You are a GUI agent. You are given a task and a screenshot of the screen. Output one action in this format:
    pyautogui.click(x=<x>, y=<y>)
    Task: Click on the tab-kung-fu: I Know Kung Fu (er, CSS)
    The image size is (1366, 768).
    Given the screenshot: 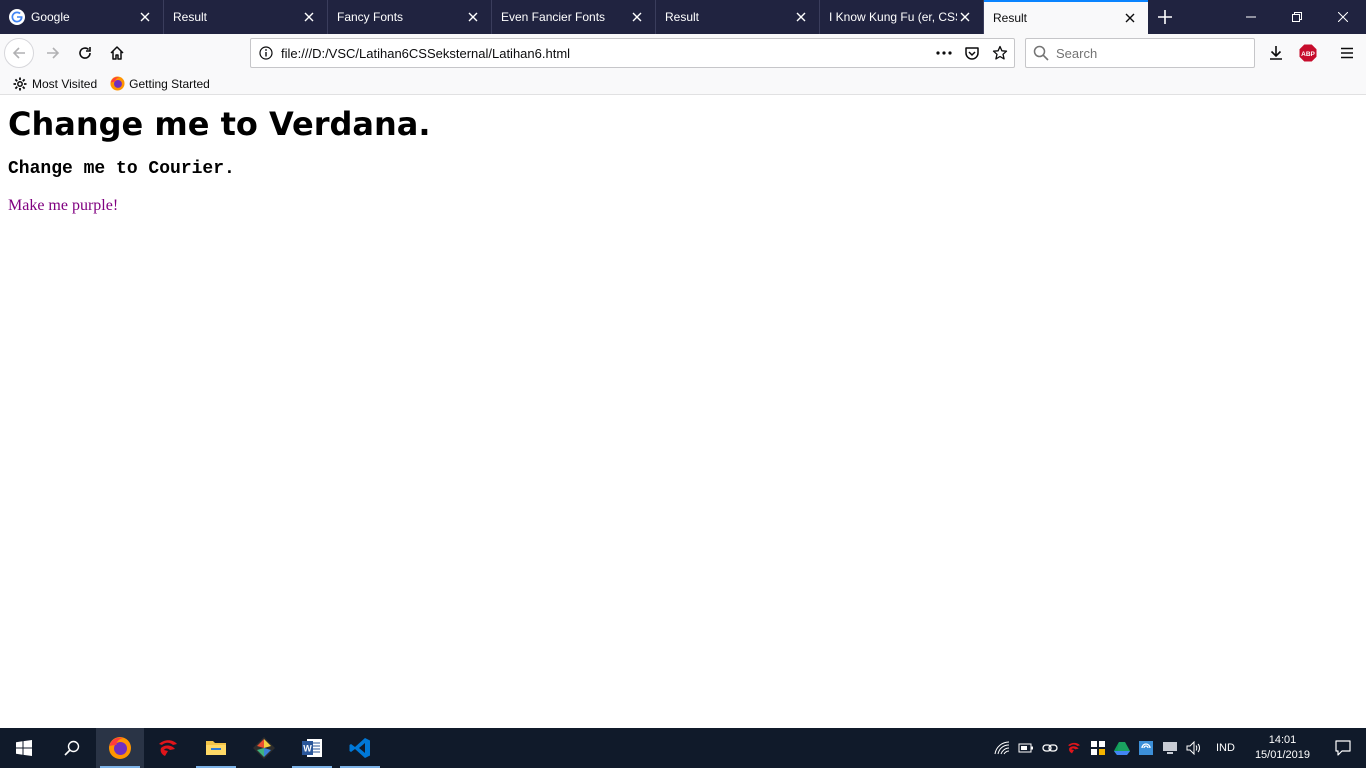 What is the action you would take?
    pyautogui.click(x=902, y=17)
    